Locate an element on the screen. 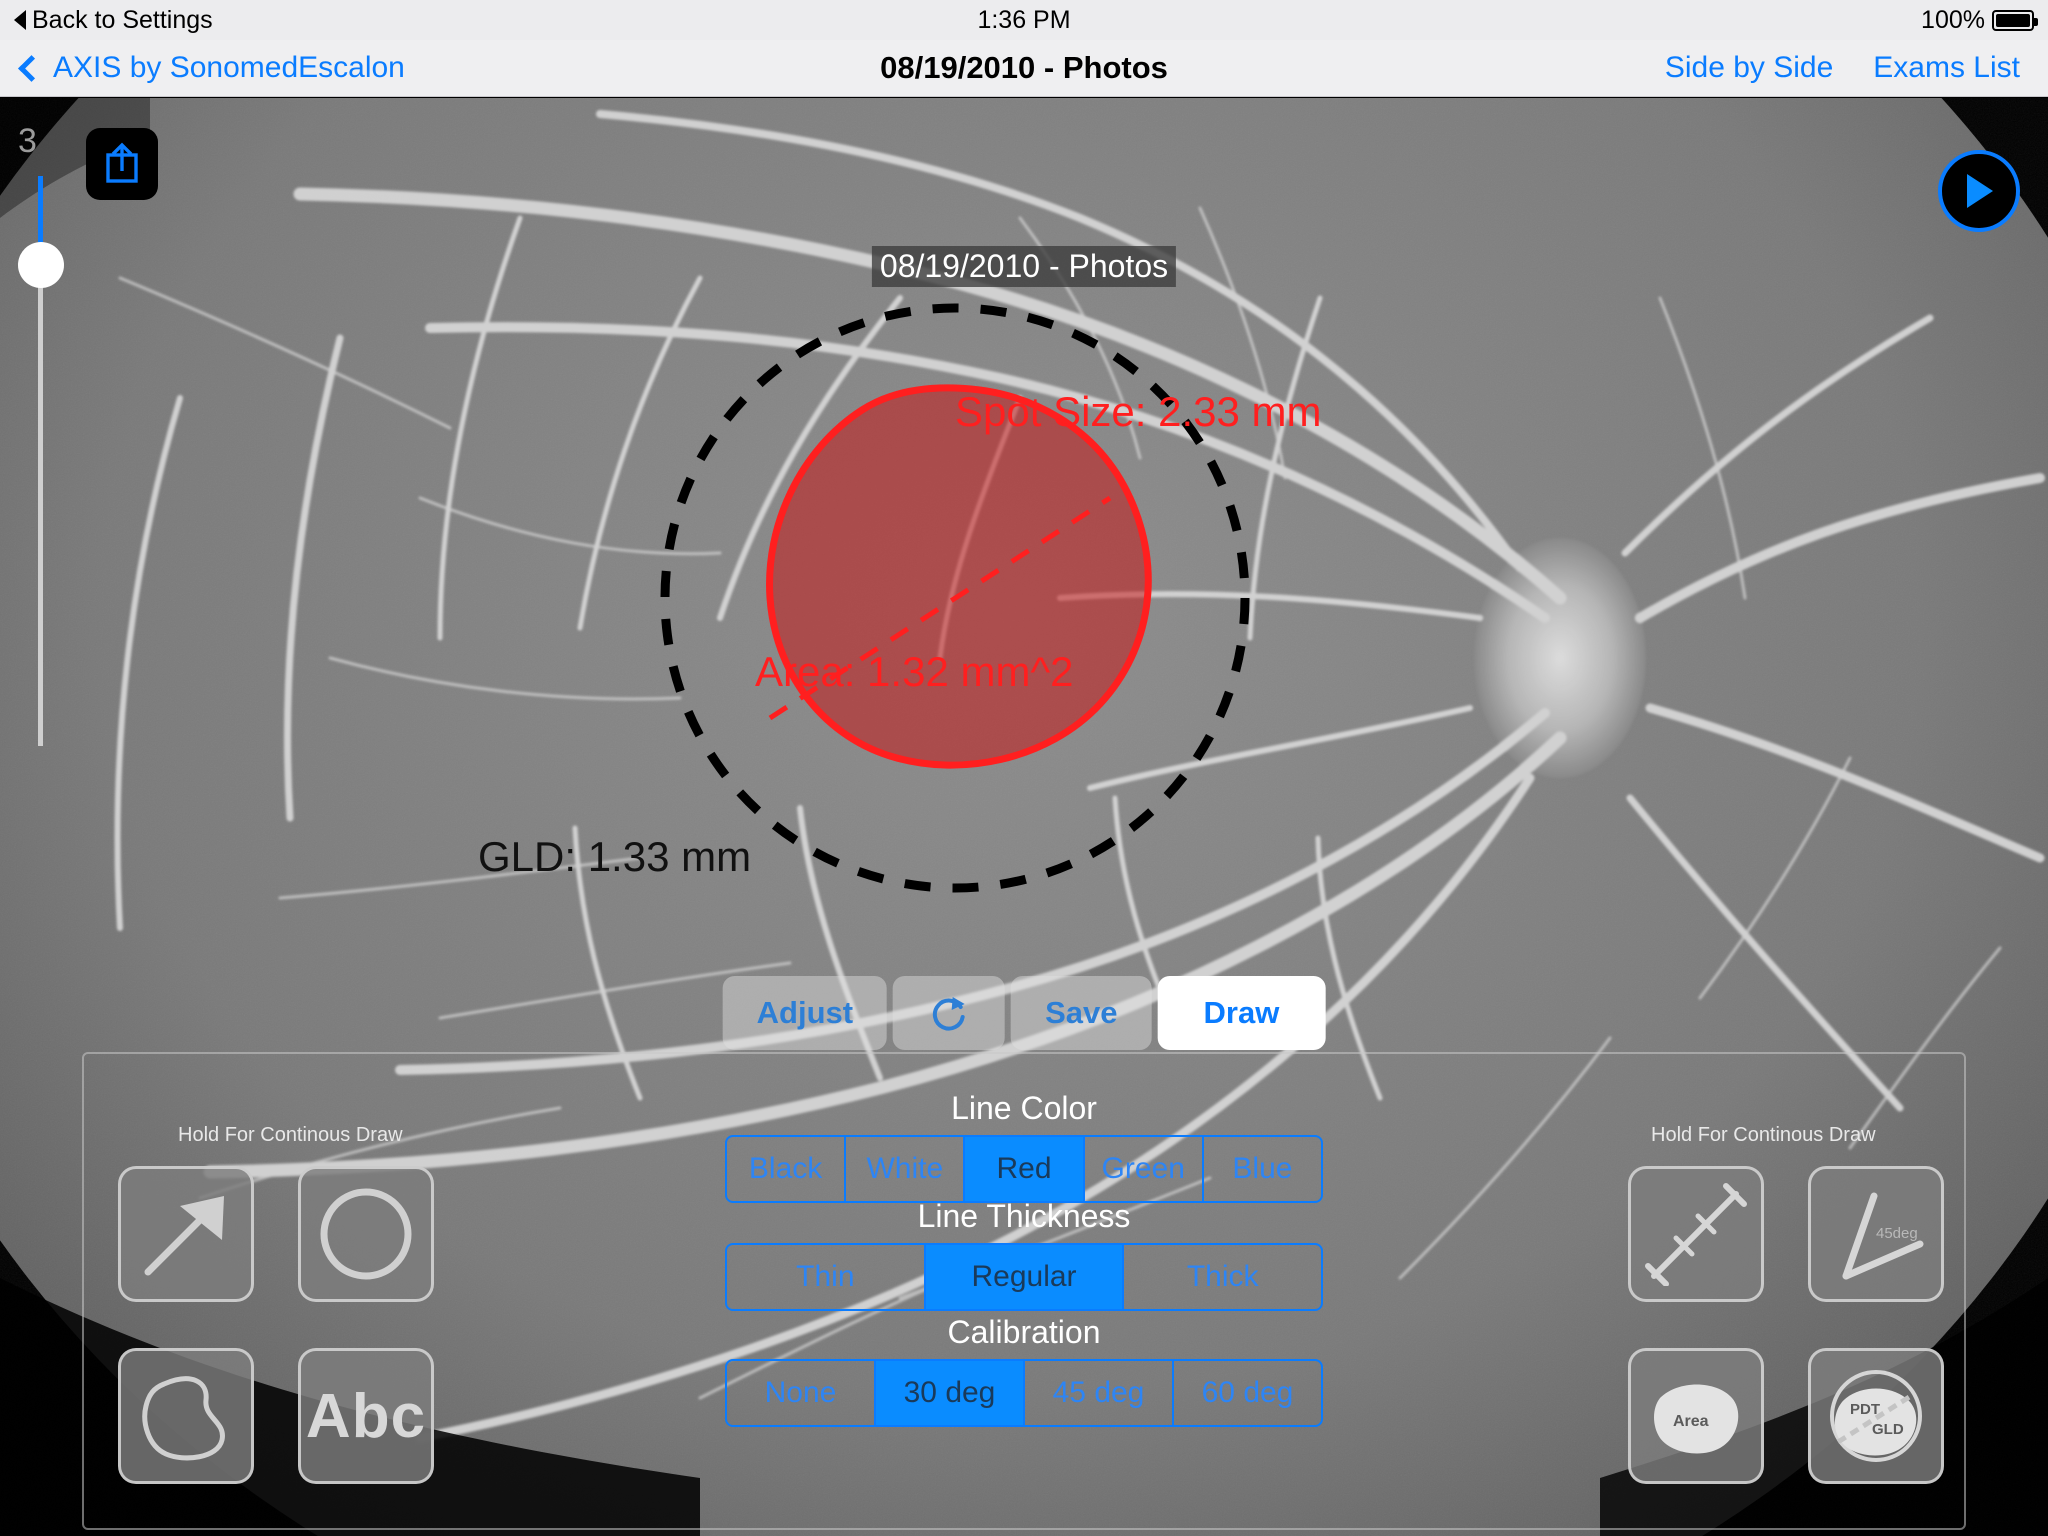  line-thickness-option-thin: Thin is located at coordinates (826, 1277).